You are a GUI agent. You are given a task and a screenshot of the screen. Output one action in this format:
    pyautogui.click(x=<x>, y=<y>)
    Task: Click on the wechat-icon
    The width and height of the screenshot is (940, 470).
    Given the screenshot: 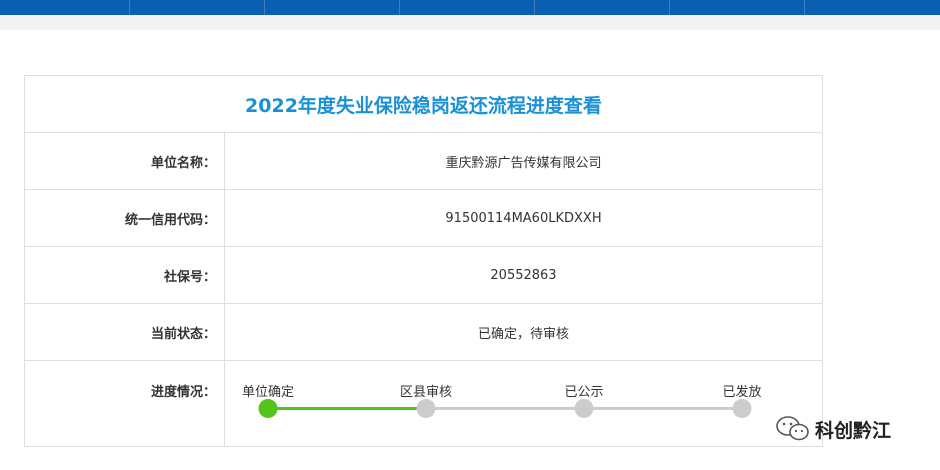 What is the action you would take?
    pyautogui.click(x=792, y=428)
    